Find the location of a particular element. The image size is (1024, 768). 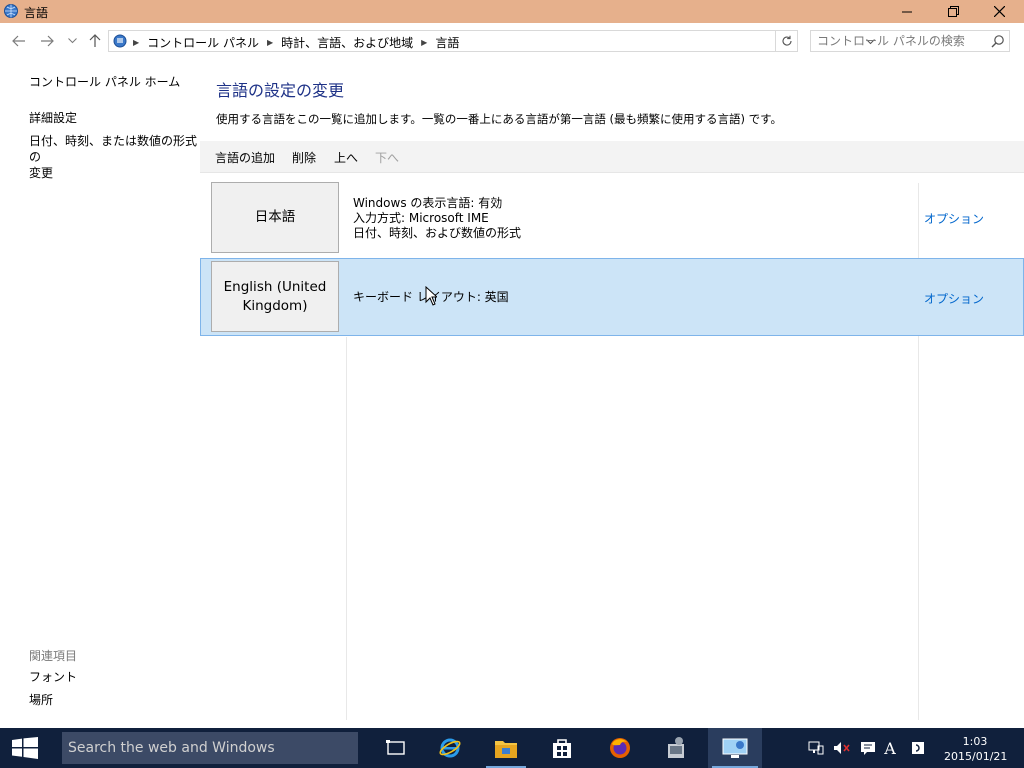

advanced-settings-link: 詳細設定 is located at coordinates (53, 118).